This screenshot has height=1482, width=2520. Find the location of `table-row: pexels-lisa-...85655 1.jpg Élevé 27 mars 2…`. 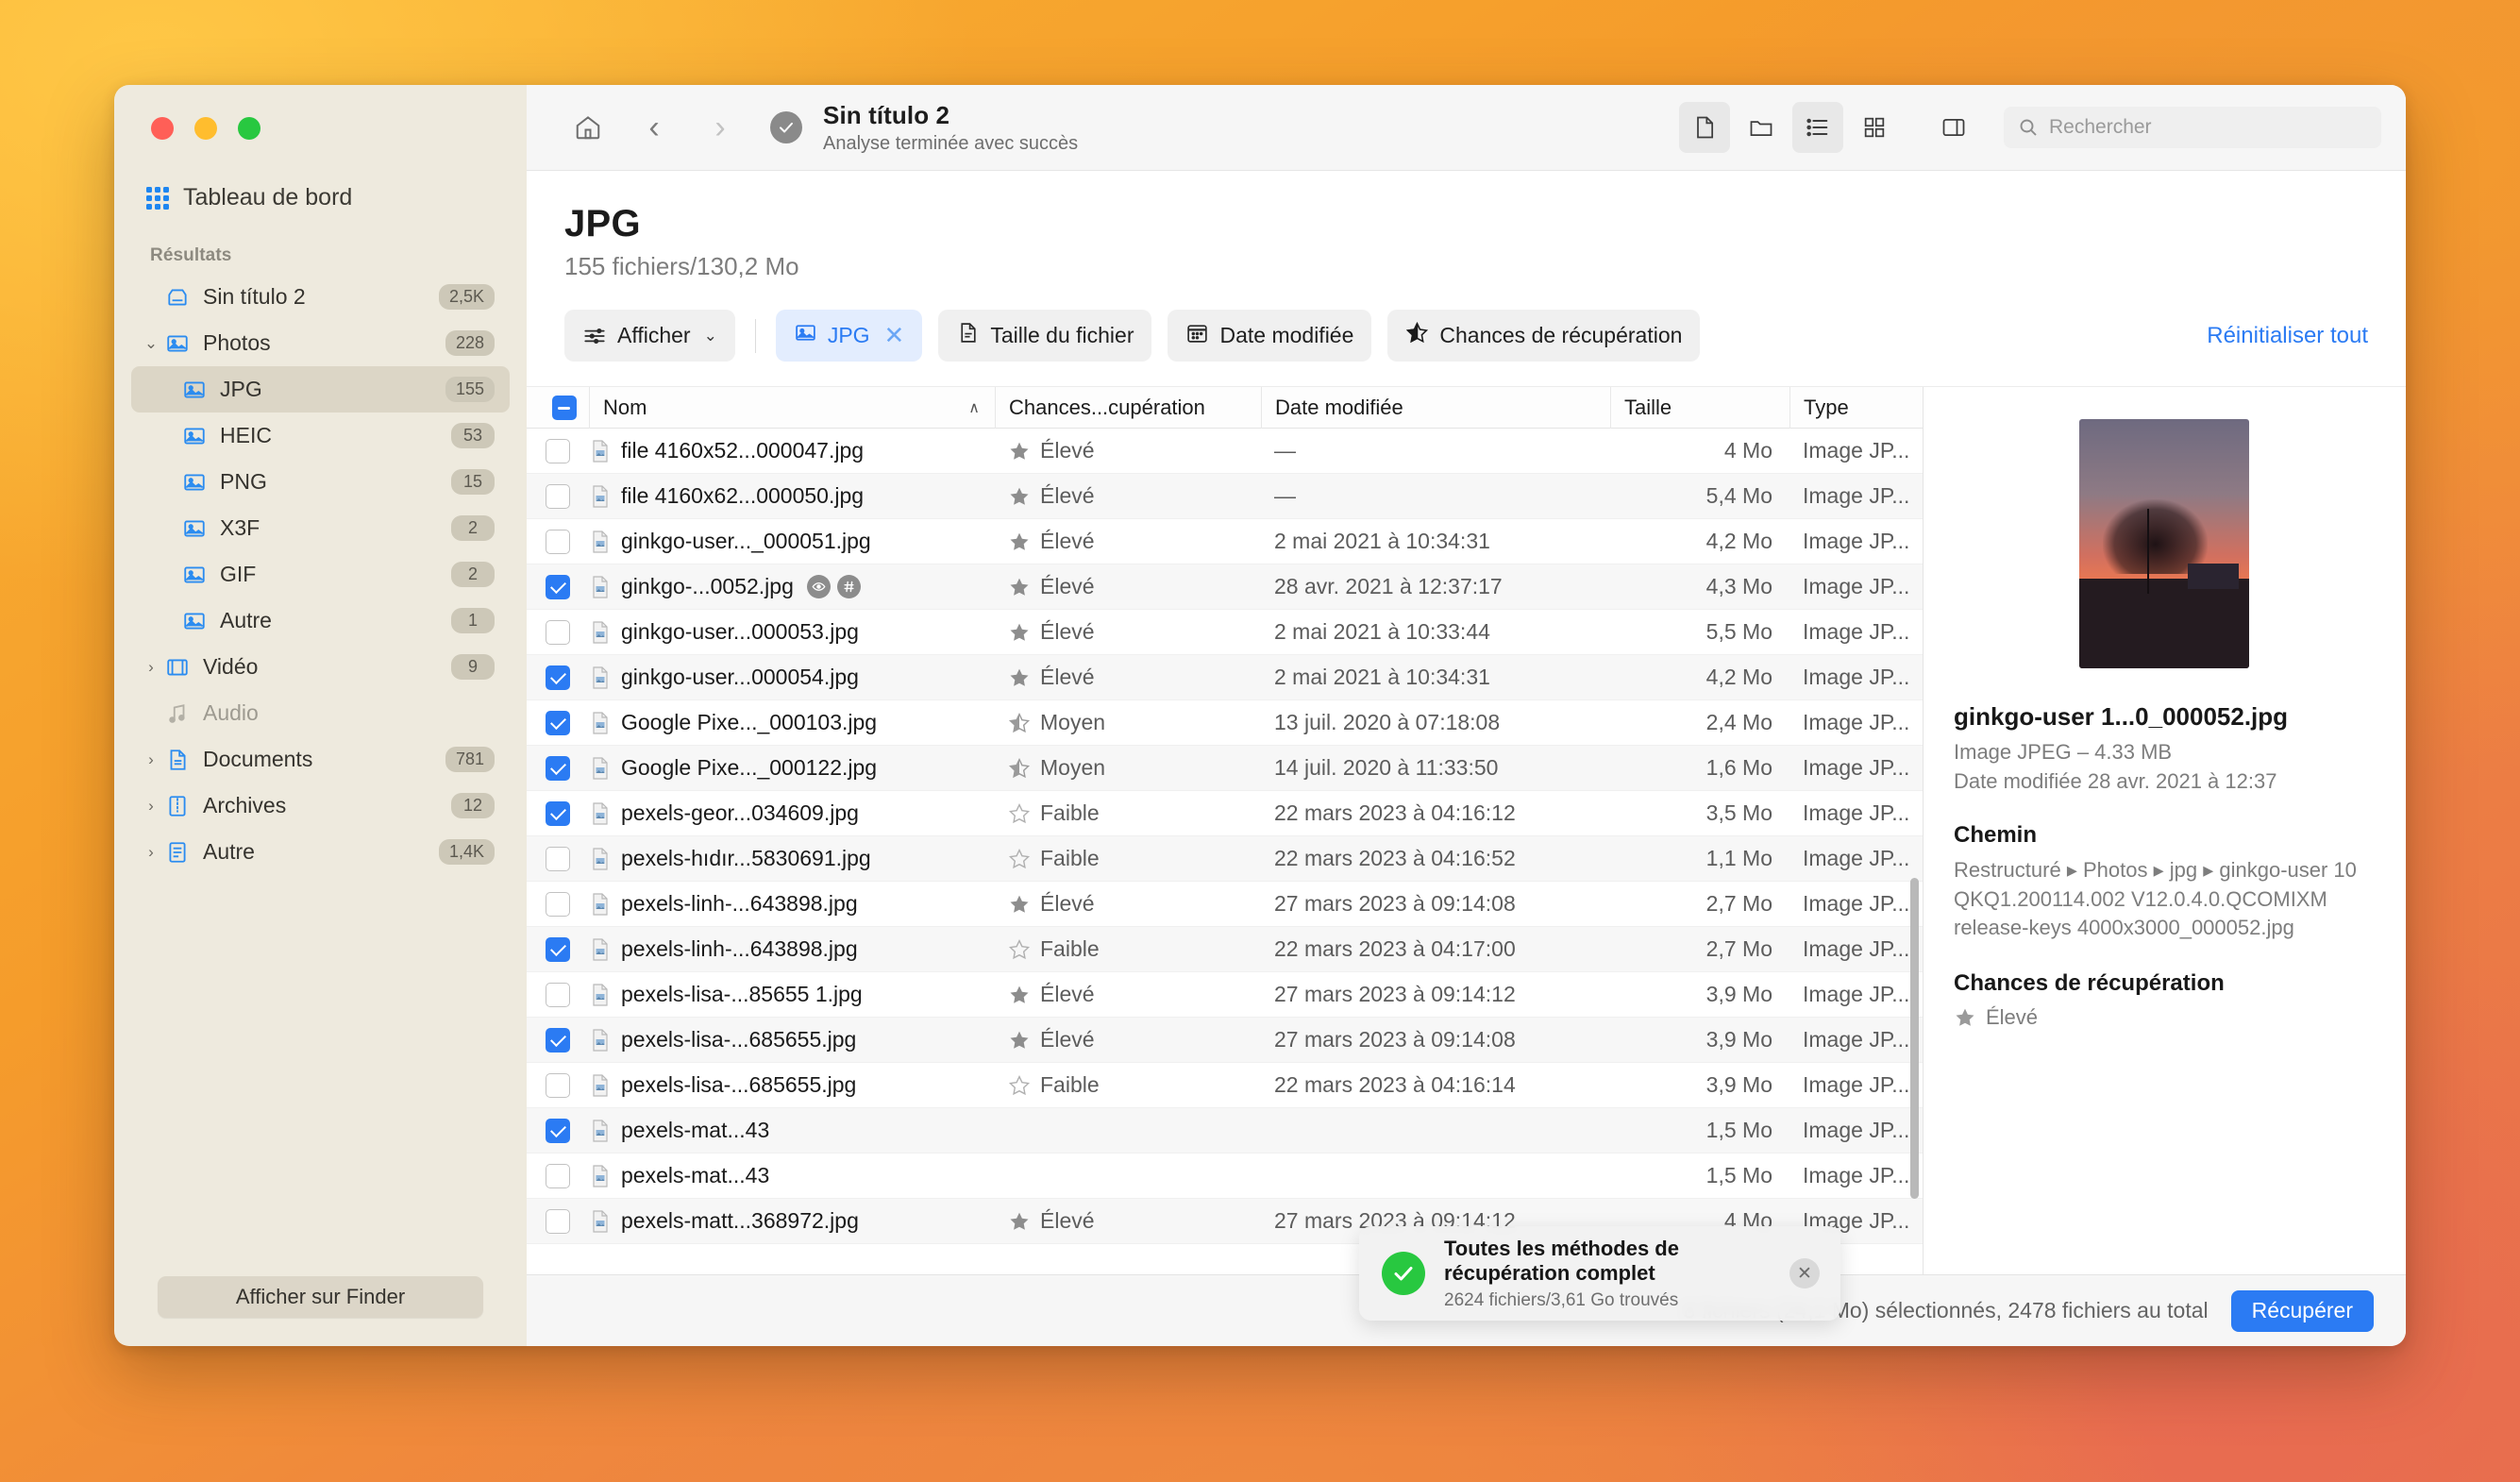

table-row: pexels-lisa-...85655 1.jpg Élevé 27 mars 2… is located at coordinates (1225, 995).